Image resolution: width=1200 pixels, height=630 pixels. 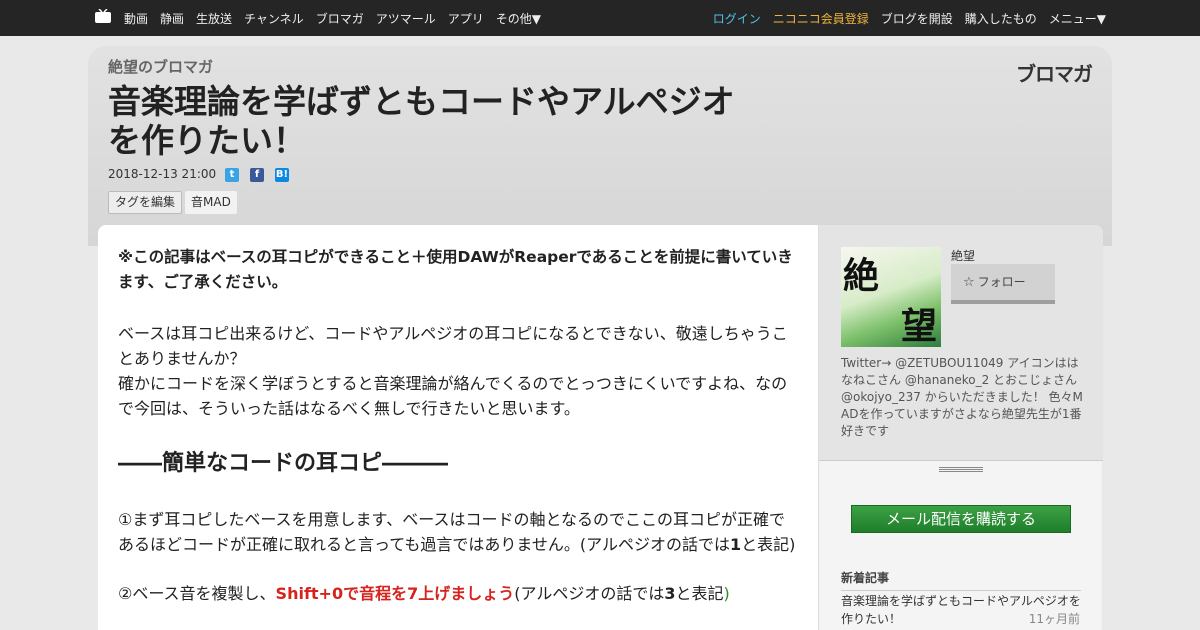 I want to click on step-2-text: ②ベース音を複製し、, so click(x=197, y=593).